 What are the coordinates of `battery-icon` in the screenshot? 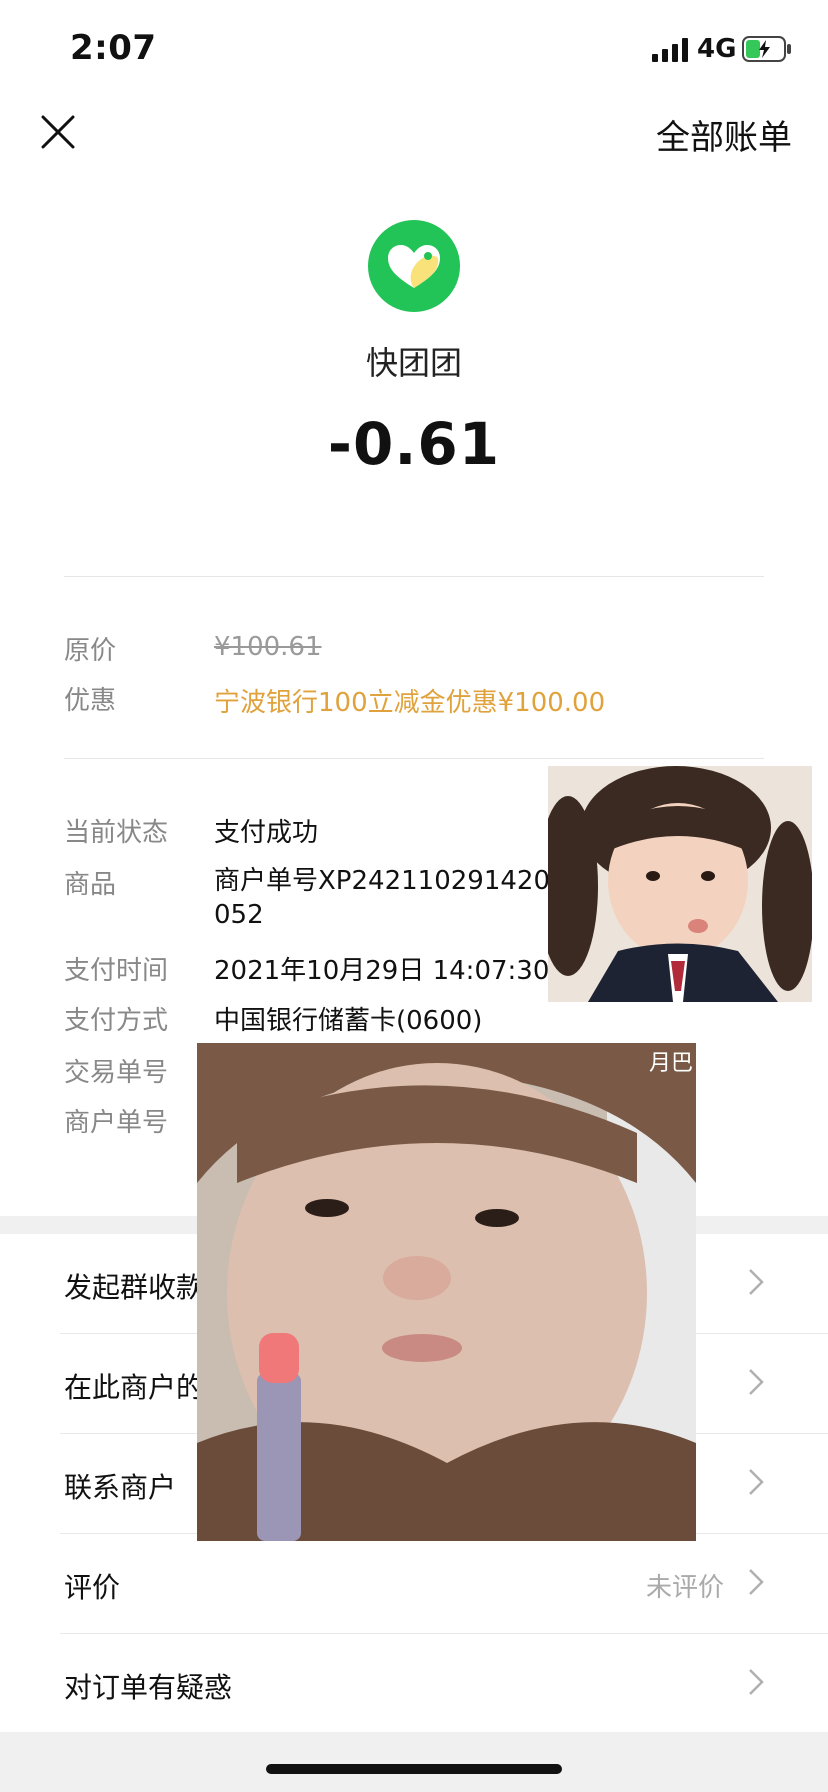 It's located at (766, 49).